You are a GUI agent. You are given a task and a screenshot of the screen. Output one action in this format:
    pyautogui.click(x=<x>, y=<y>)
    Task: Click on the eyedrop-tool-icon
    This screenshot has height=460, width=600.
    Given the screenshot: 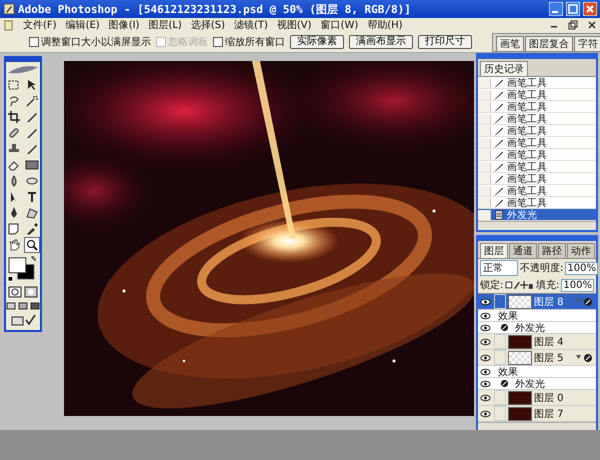 What is the action you would take?
    pyautogui.click(x=32, y=229)
    